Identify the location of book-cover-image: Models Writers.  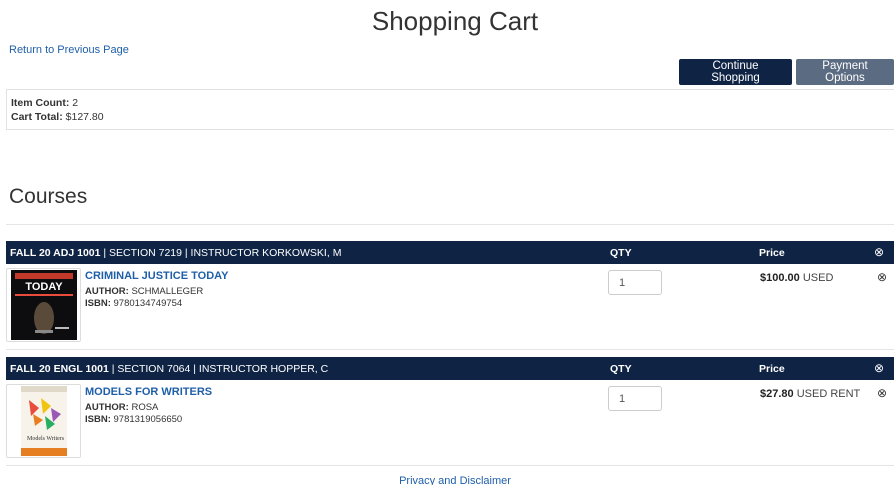
(43, 421).